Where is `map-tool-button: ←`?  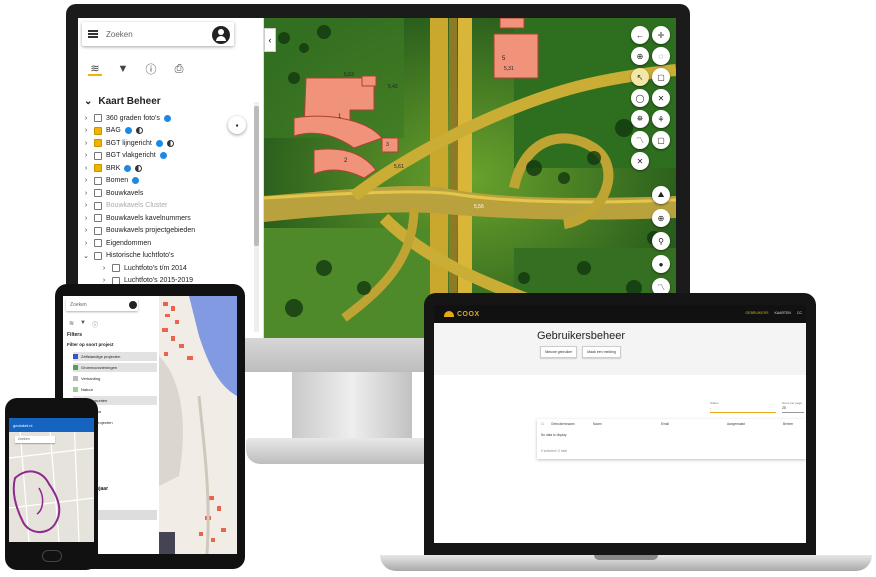
map-tool-button: ← is located at coordinates (640, 35).